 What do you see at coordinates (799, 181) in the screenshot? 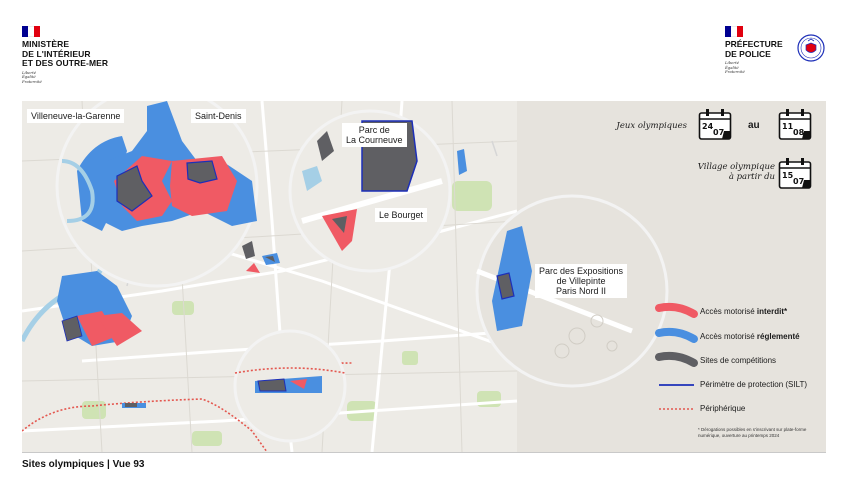
I see `village-month: 07` at bounding box center [799, 181].